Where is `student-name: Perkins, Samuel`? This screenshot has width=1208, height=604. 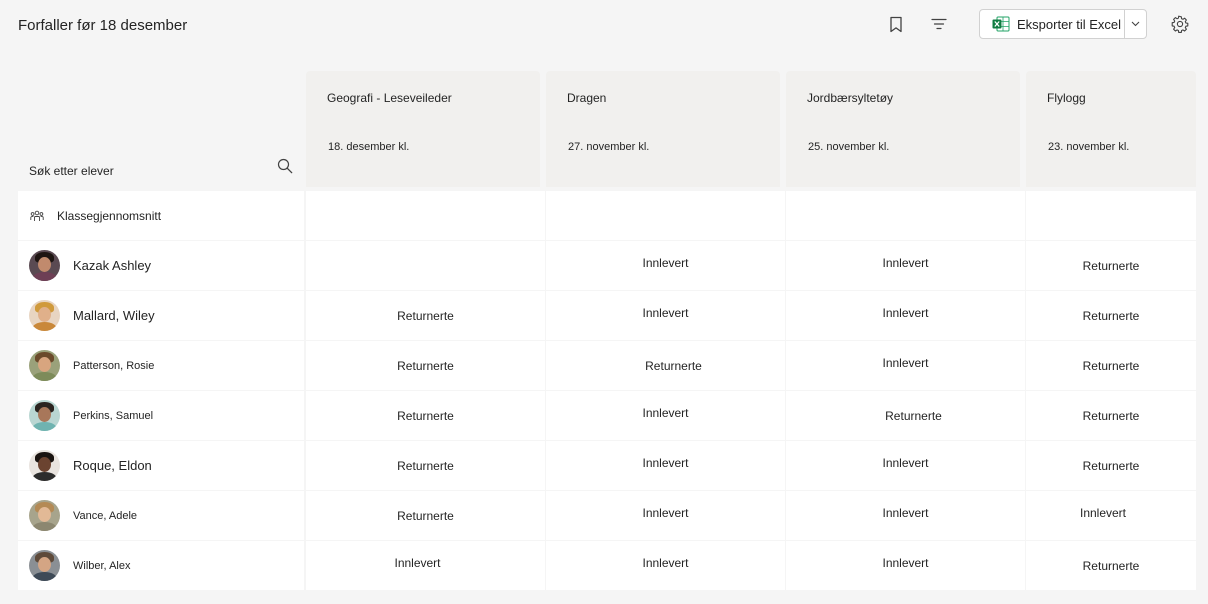
student-name: Perkins, Samuel is located at coordinates (113, 415).